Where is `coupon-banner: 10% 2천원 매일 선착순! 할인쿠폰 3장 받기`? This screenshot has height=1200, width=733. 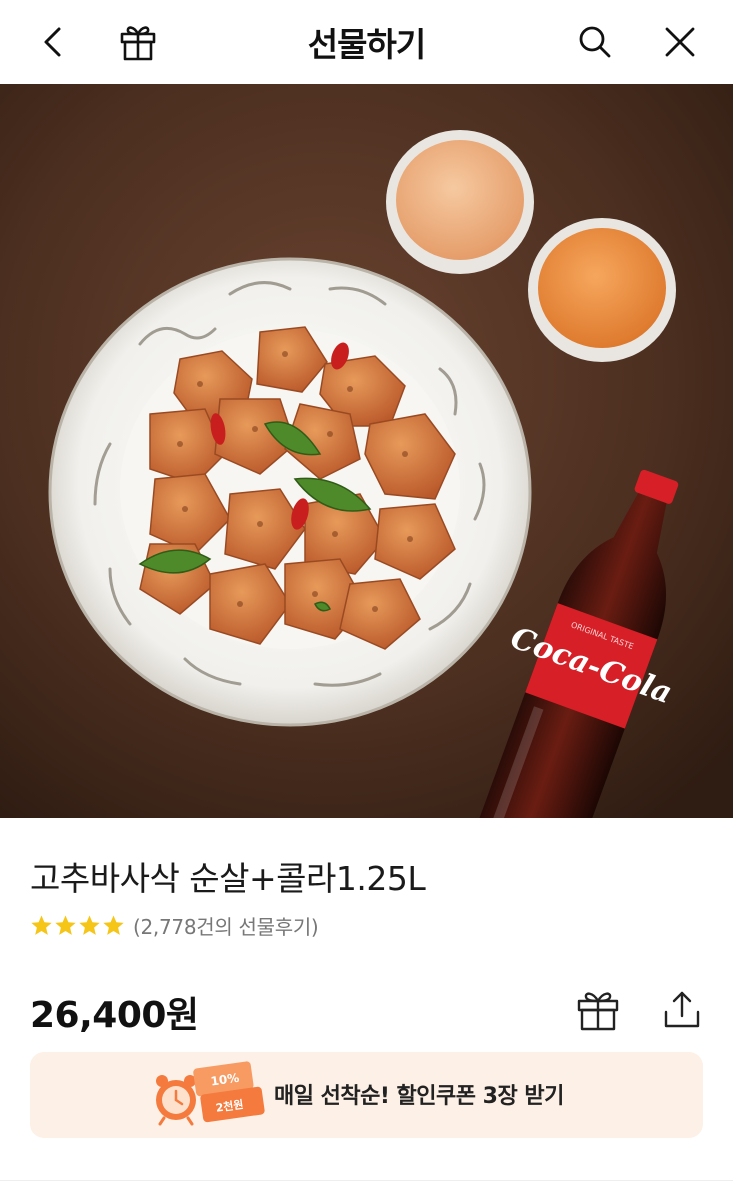 coupon-banner: 10% 2천원 매일 선착순! 할인쿠폰 3장 받기 is located at coordinates (366, 1095).